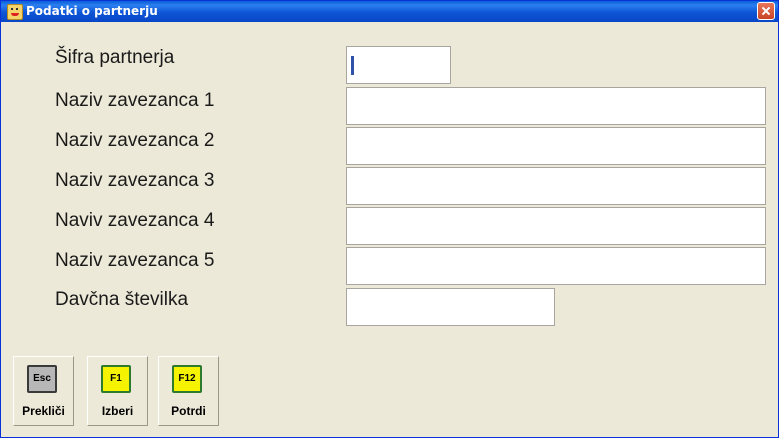  Describe the element at coordinates (135, 180) in the screenshot. I see `taxpayer-name-3-label: Naziv zavezanca 3` at that location.